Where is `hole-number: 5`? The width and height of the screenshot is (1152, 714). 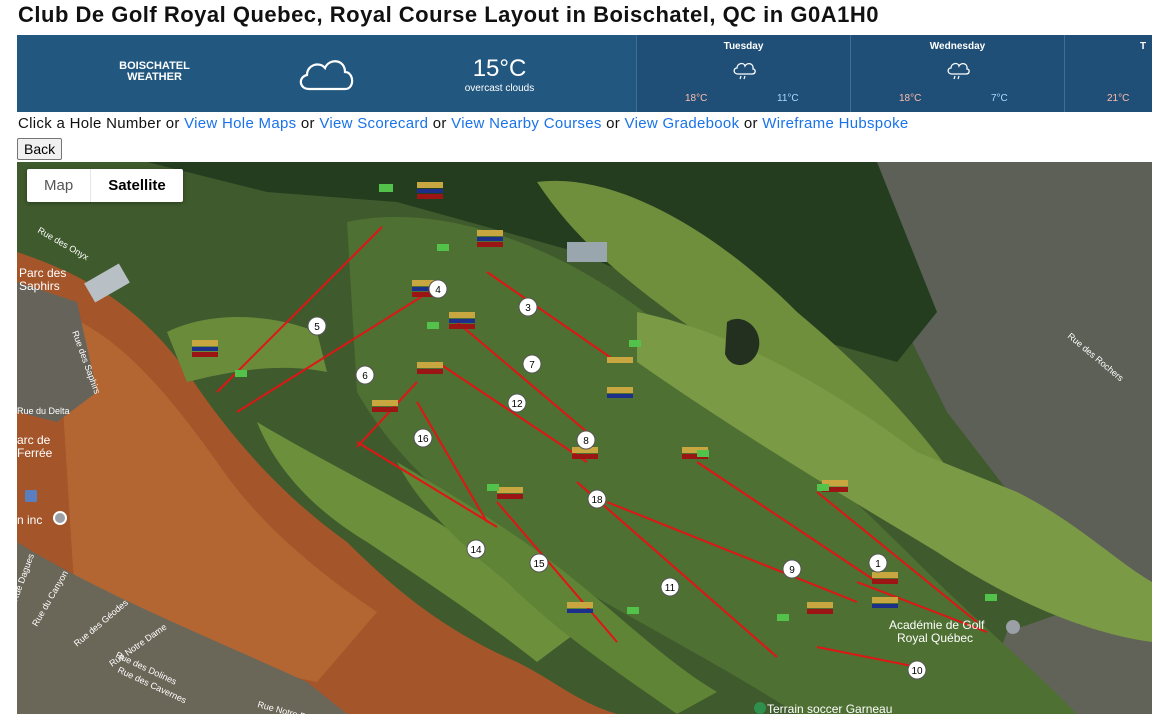
hole-number: 5 is located at coordinates (317, 327).